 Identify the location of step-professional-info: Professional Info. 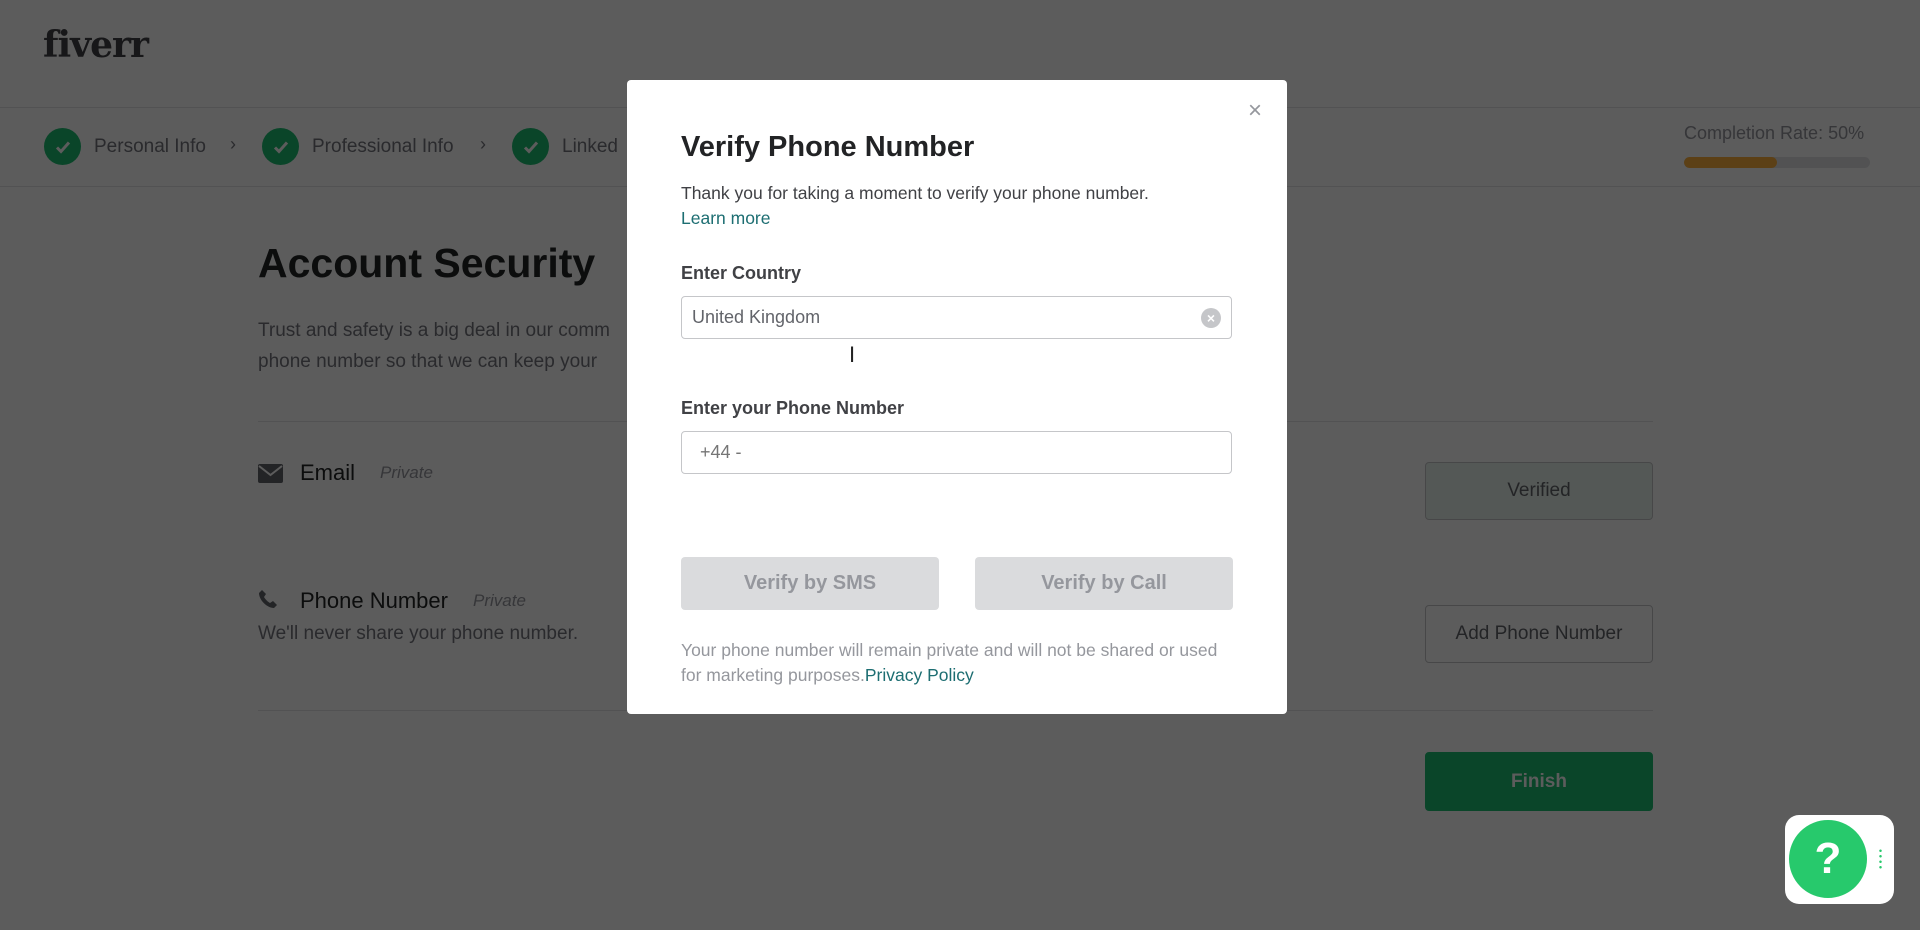
(358, 146).